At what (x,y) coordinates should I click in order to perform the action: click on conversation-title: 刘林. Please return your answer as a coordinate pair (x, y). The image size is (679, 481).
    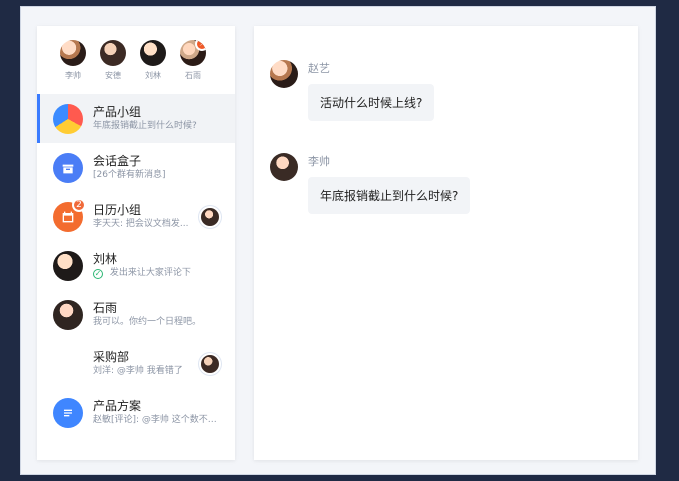
    Looking at the image, I should click on (105, 259).